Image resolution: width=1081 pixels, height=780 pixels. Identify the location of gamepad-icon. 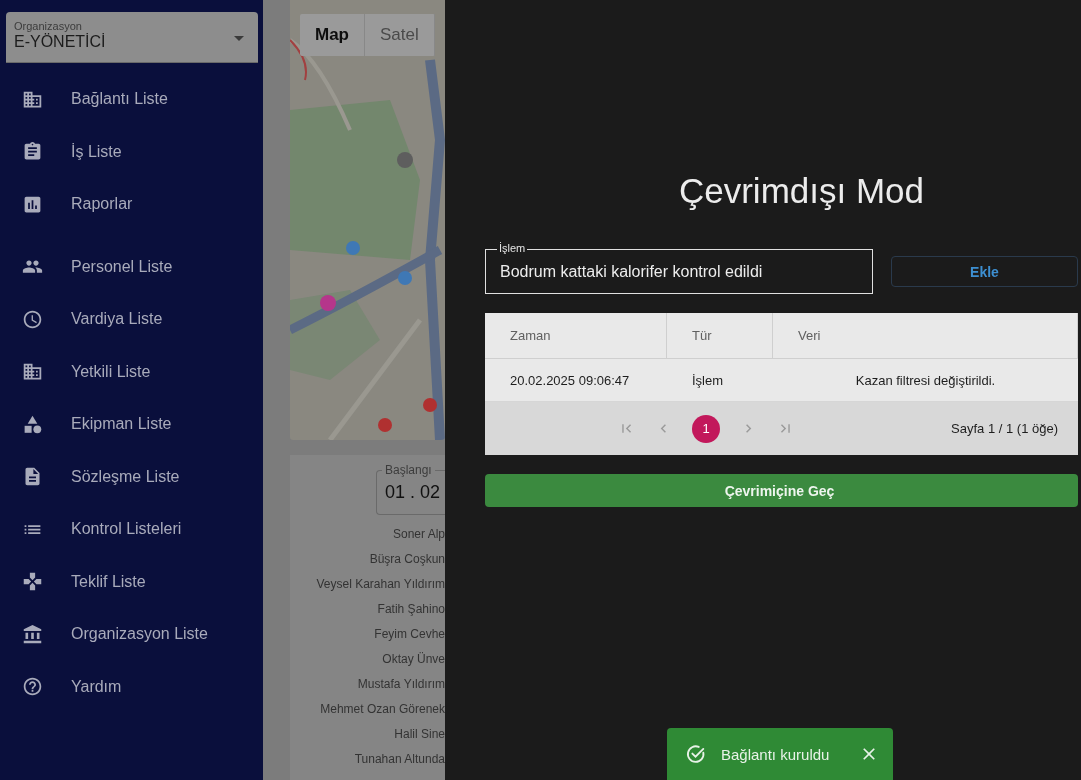
(32, 582).